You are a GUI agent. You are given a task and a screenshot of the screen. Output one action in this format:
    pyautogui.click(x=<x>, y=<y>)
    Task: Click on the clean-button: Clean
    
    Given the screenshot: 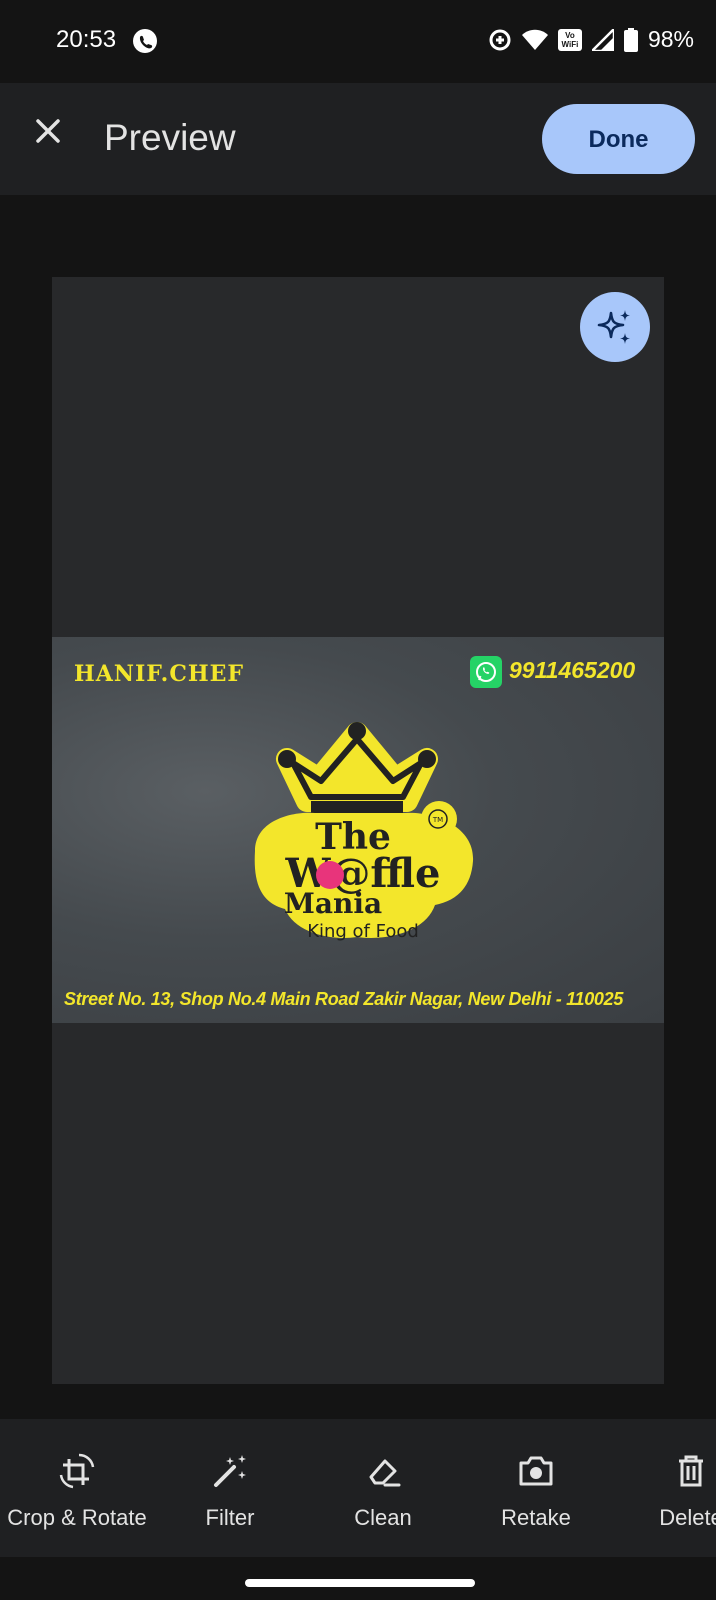 What is the action you would take?
    pyautogui.click(x=383, y=1488)
    